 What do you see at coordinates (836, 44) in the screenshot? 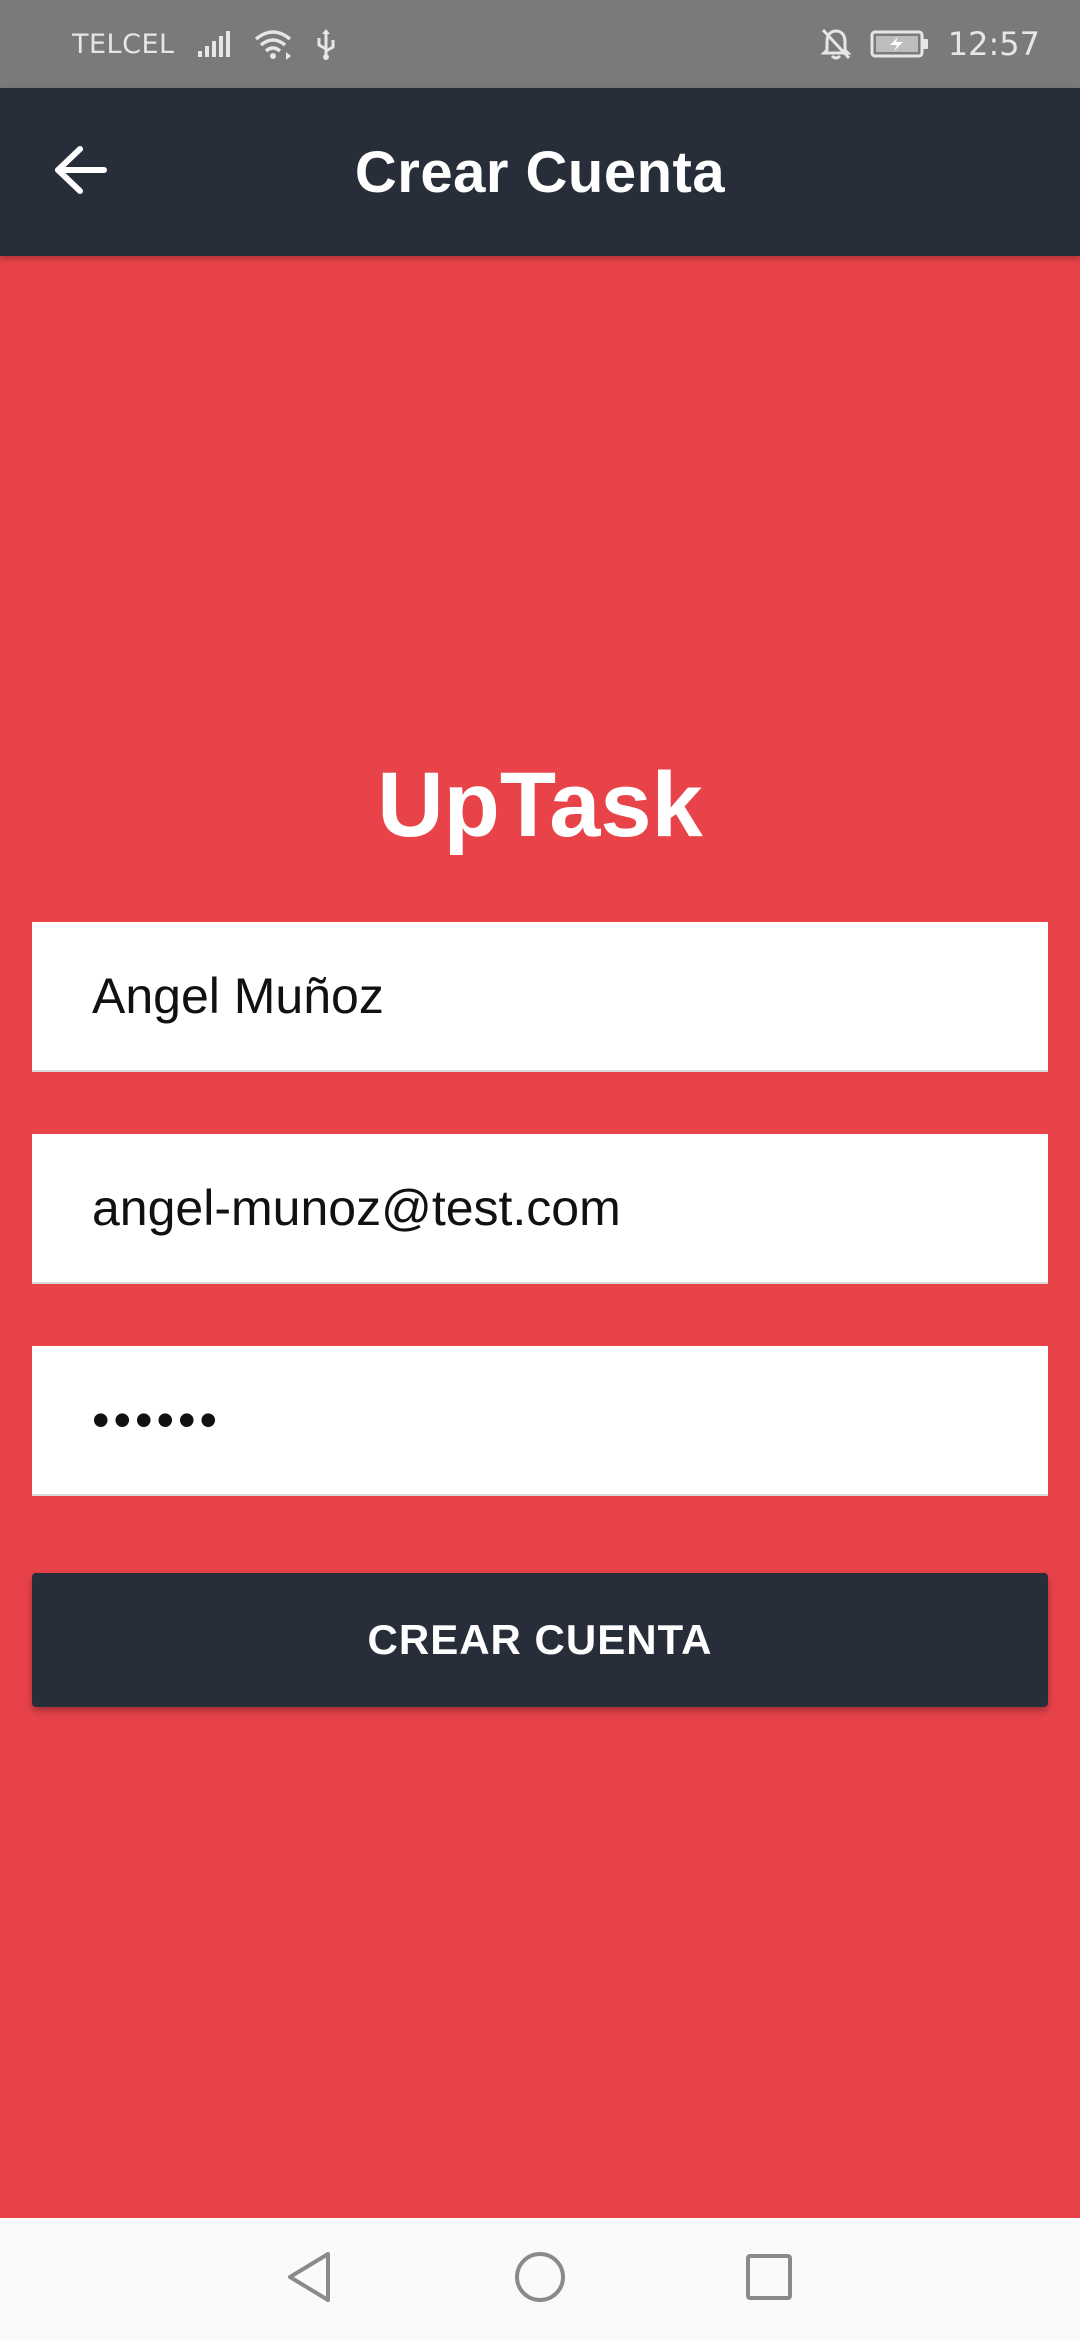
I see `notifications-off-icon` at bounding box center [836, 44].